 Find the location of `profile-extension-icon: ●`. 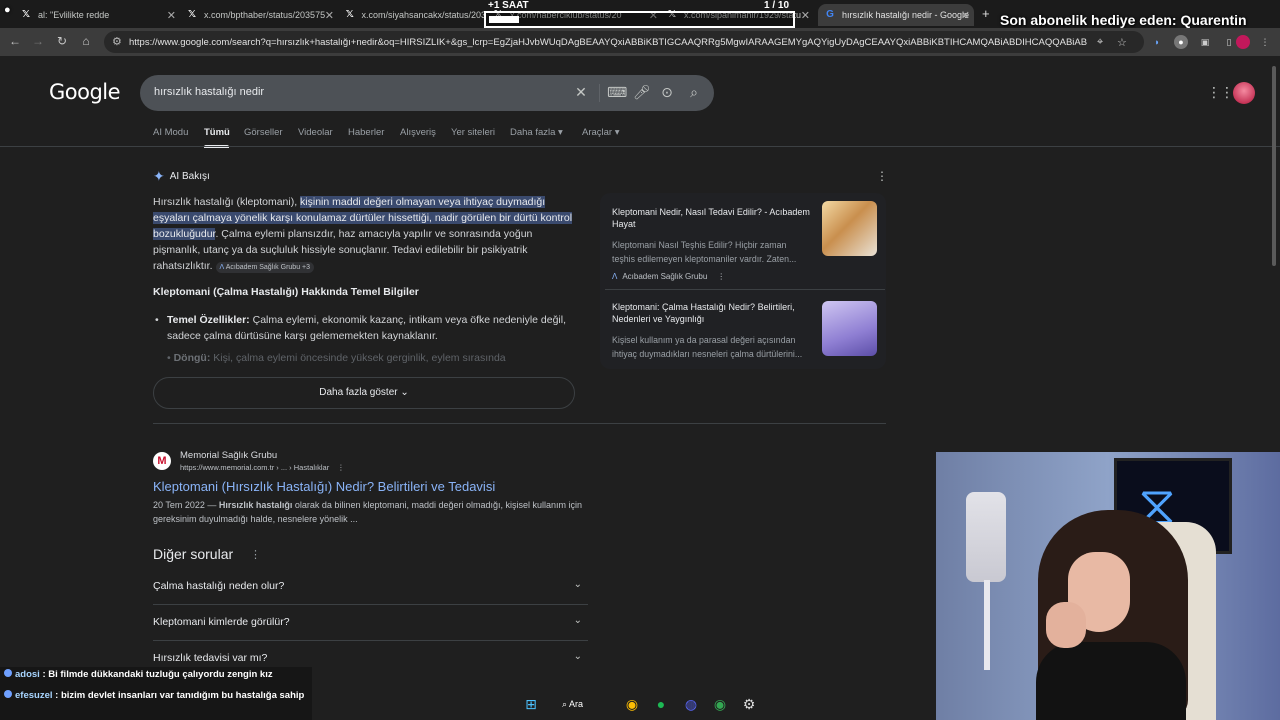

profile-extension-icon: ● is located at coordinates (1181, 42).